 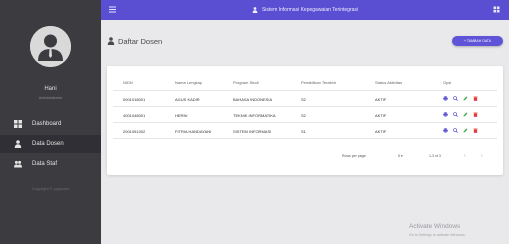 What do you see at coordinates (447, 82) in the screenshot?
I see `column-header-opsi: Opsi` at bounding box center [447, 82].